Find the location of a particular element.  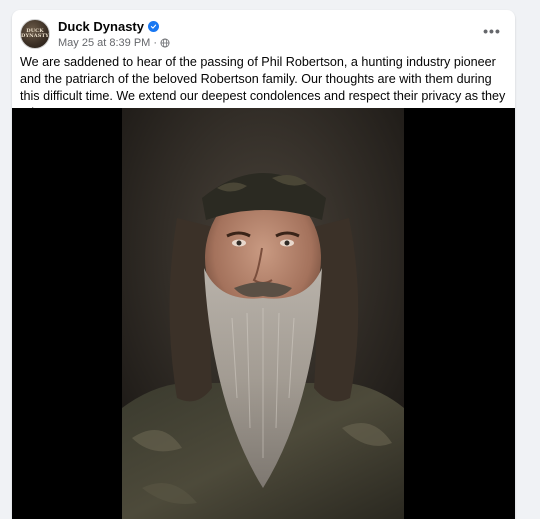

page-name-link: Duck Dynasty is located at coordinates (101, 26).